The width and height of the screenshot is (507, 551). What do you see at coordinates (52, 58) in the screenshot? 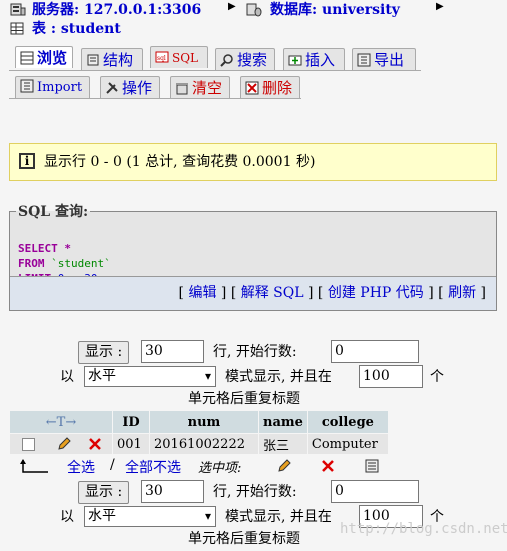
I see `tab-label: 浏览` at bounding box center [52, 58].